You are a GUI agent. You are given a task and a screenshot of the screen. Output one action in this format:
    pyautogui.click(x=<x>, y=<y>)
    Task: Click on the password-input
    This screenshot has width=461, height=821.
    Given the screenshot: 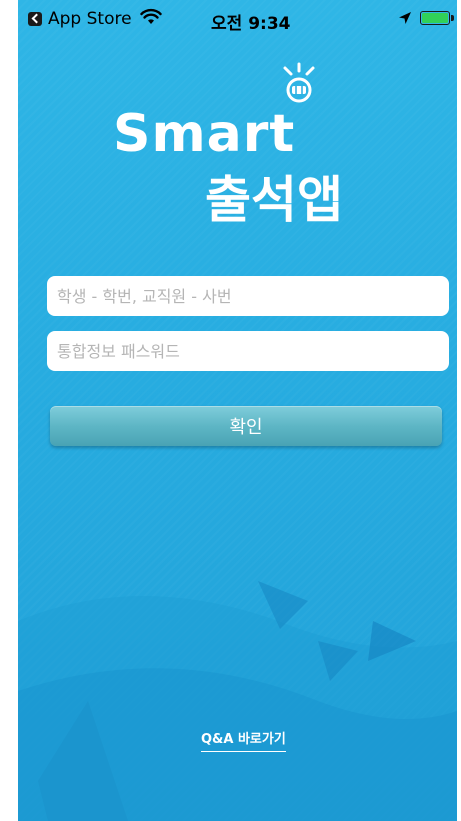 What is the action you would take?
    pyautogui.click(x=248, y=351)
    